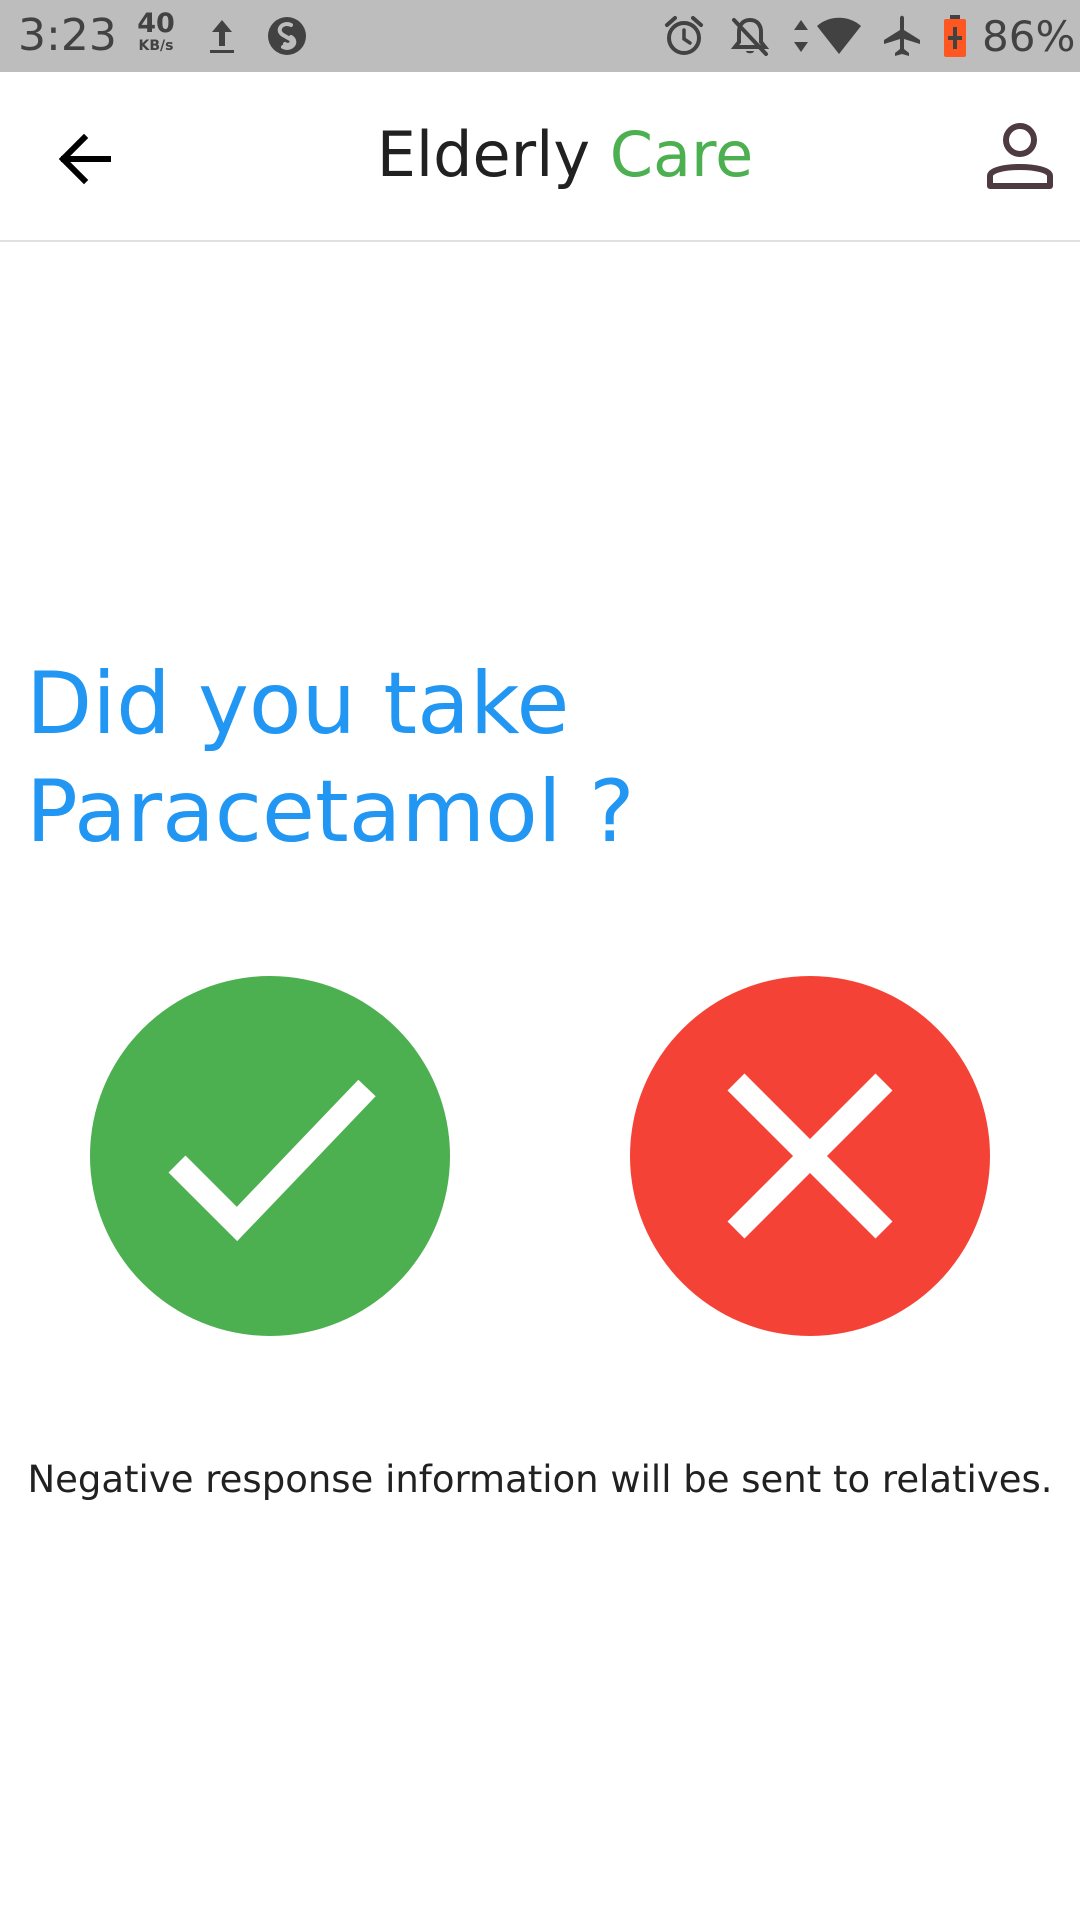  Describe the element at coordinates (540, 36) in the screenshot. I see `status-bar: 3:23 40 KB/s 86%` at that location.